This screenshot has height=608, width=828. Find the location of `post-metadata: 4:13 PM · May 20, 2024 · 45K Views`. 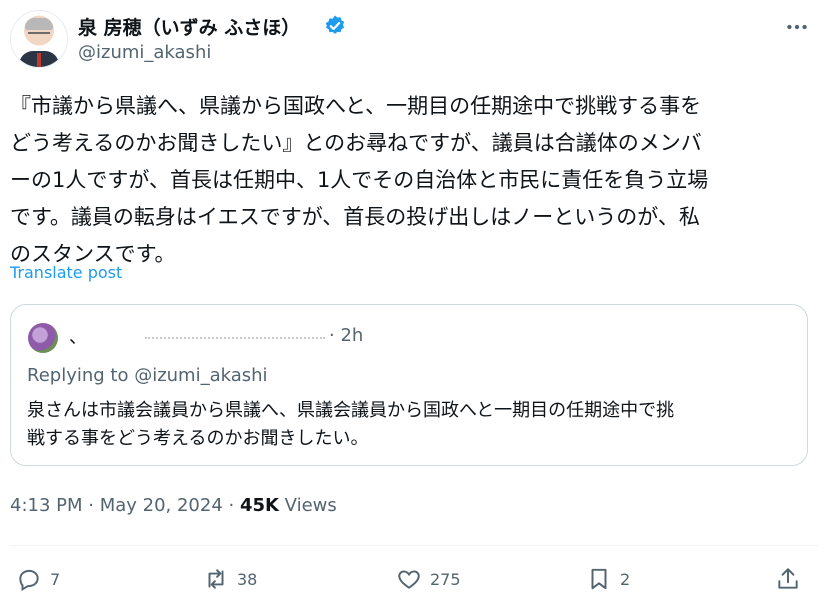

post-metadata: 4:13 PM · May 20, 2024 · 45K Views is located at coordinates (173, 505).